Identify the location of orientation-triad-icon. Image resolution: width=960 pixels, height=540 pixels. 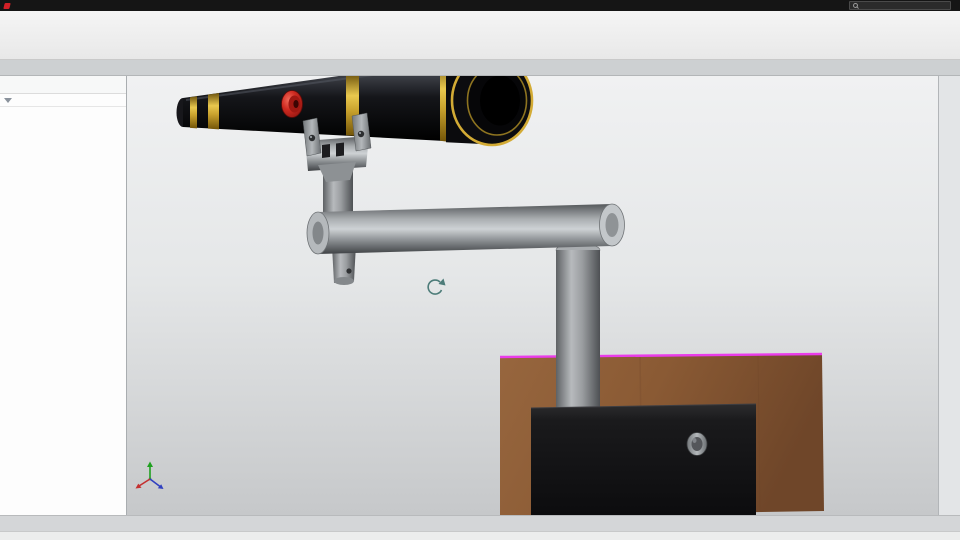
(149, 475).